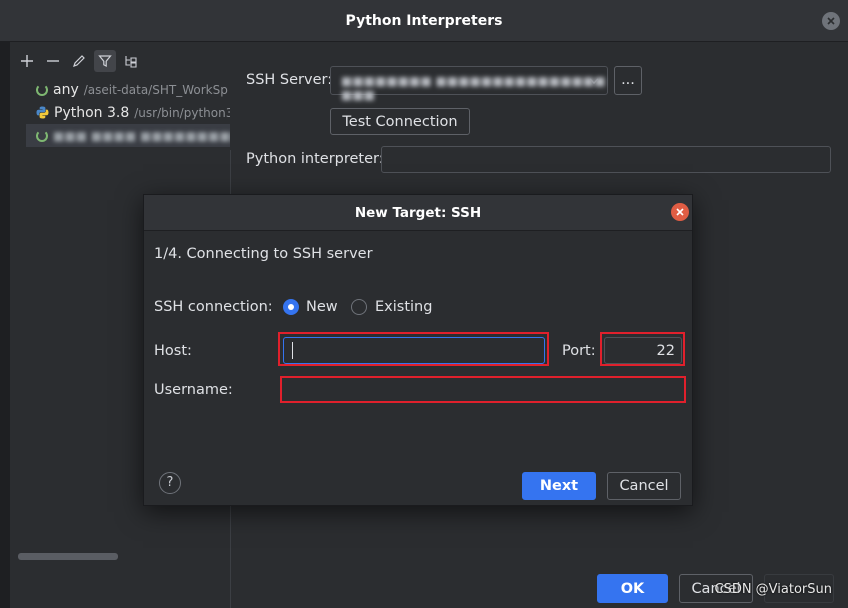 This screenshot has width=848, height=608. What do you see at coordinates (606, 159) in the screenshot?
I see `python-interpreter-field` at bounding box center [606, 159].